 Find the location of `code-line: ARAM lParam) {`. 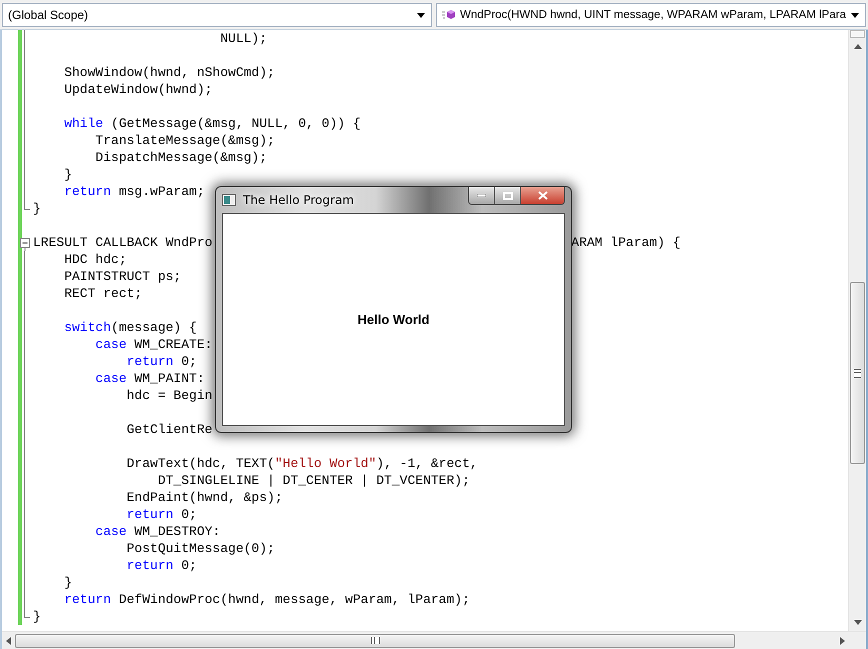

code-line: ARAM lParam) { is located at coordinates (625, 242).